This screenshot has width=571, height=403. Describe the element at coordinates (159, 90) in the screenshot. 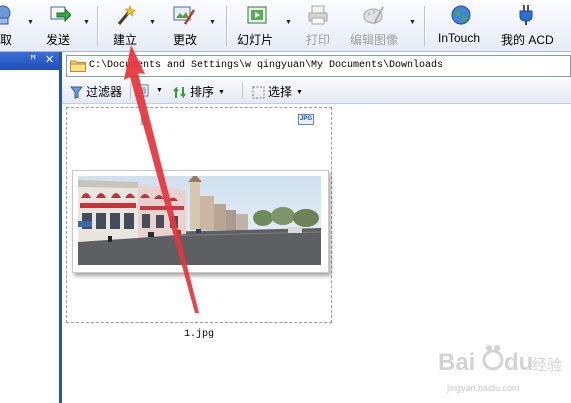

I see `view-mode-dropdown-icon: ▼` at that location.